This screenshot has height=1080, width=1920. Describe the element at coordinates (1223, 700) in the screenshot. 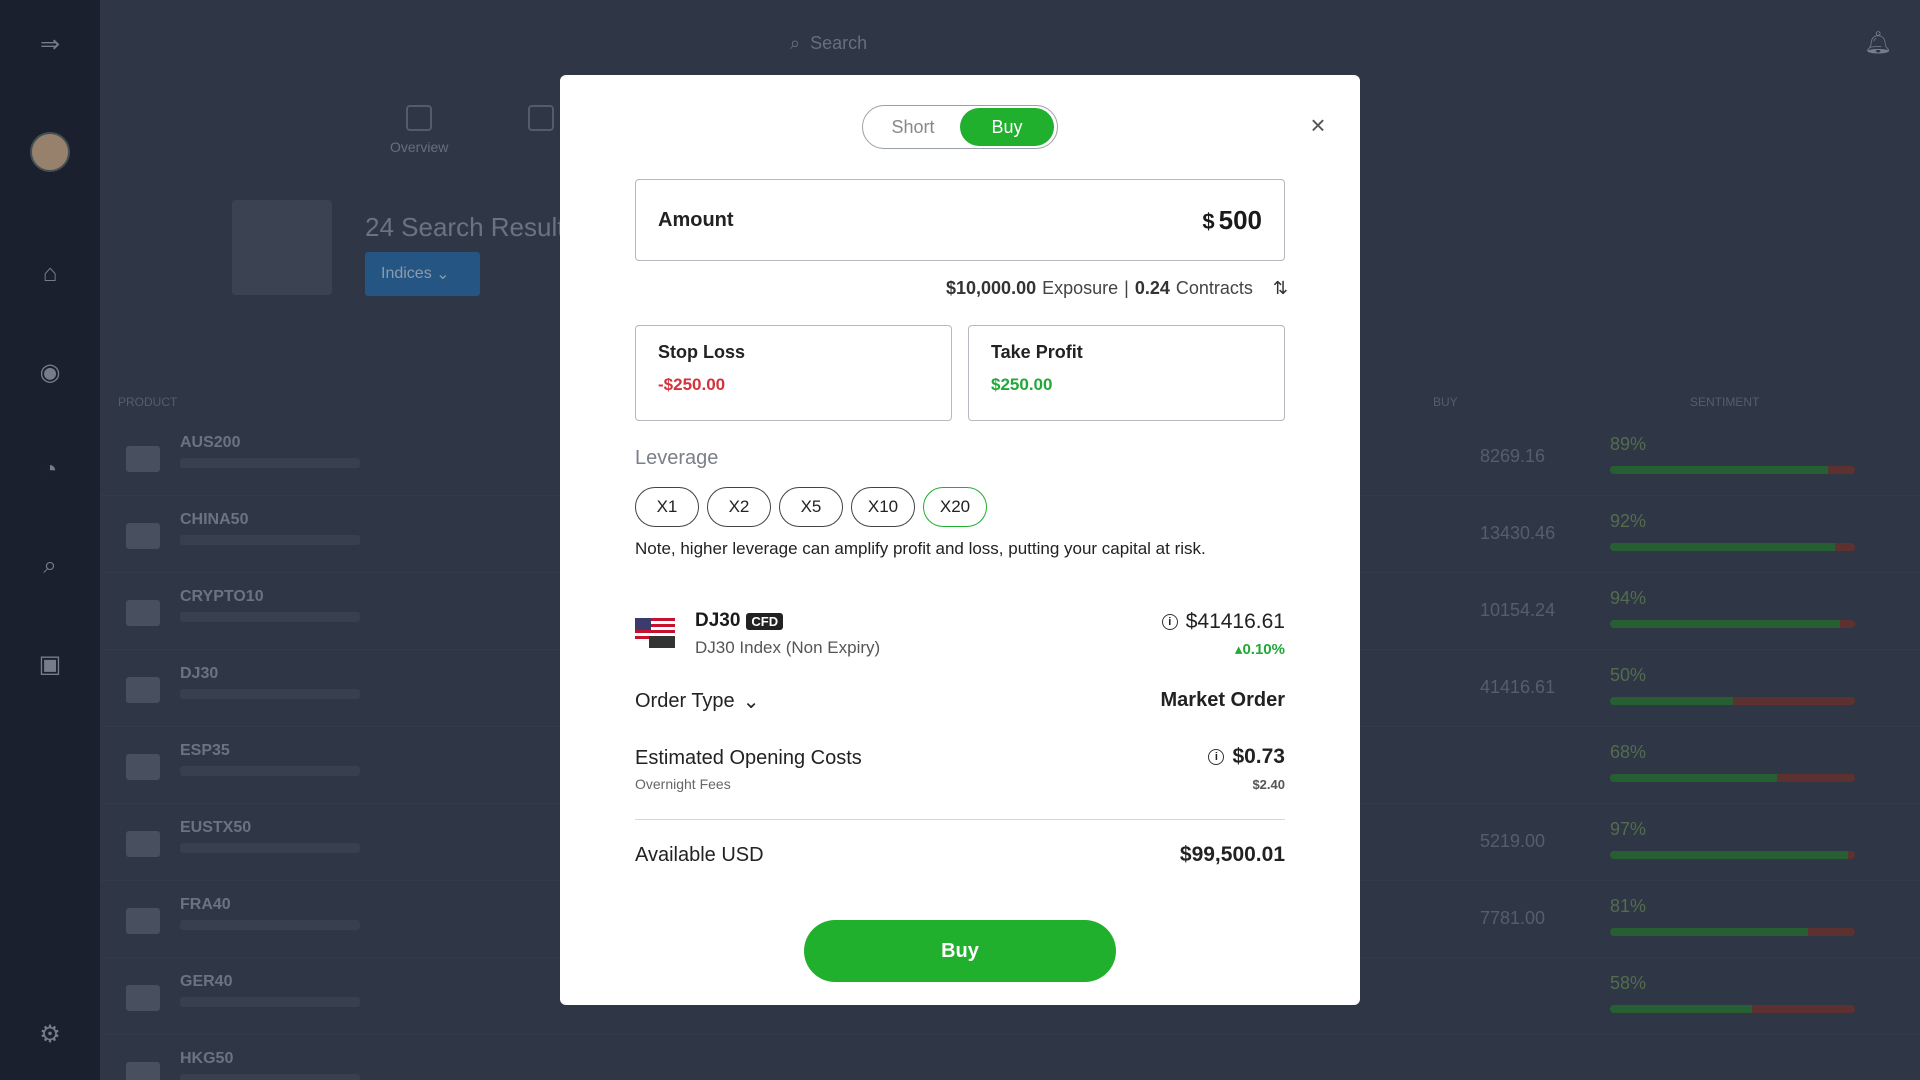

I see `order-type-value: Market Order` at that location.